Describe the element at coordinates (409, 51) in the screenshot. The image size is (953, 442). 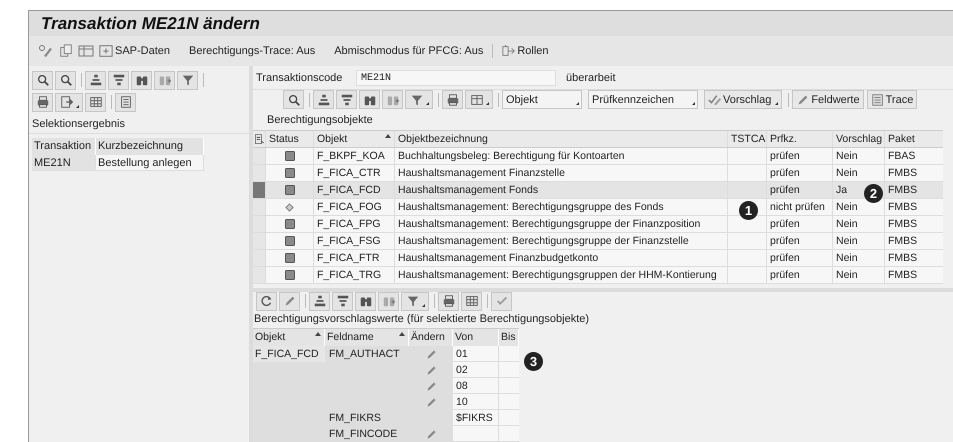
I see `mix-mode-button: Abmischmodus für PFCG: Aus` at that location.